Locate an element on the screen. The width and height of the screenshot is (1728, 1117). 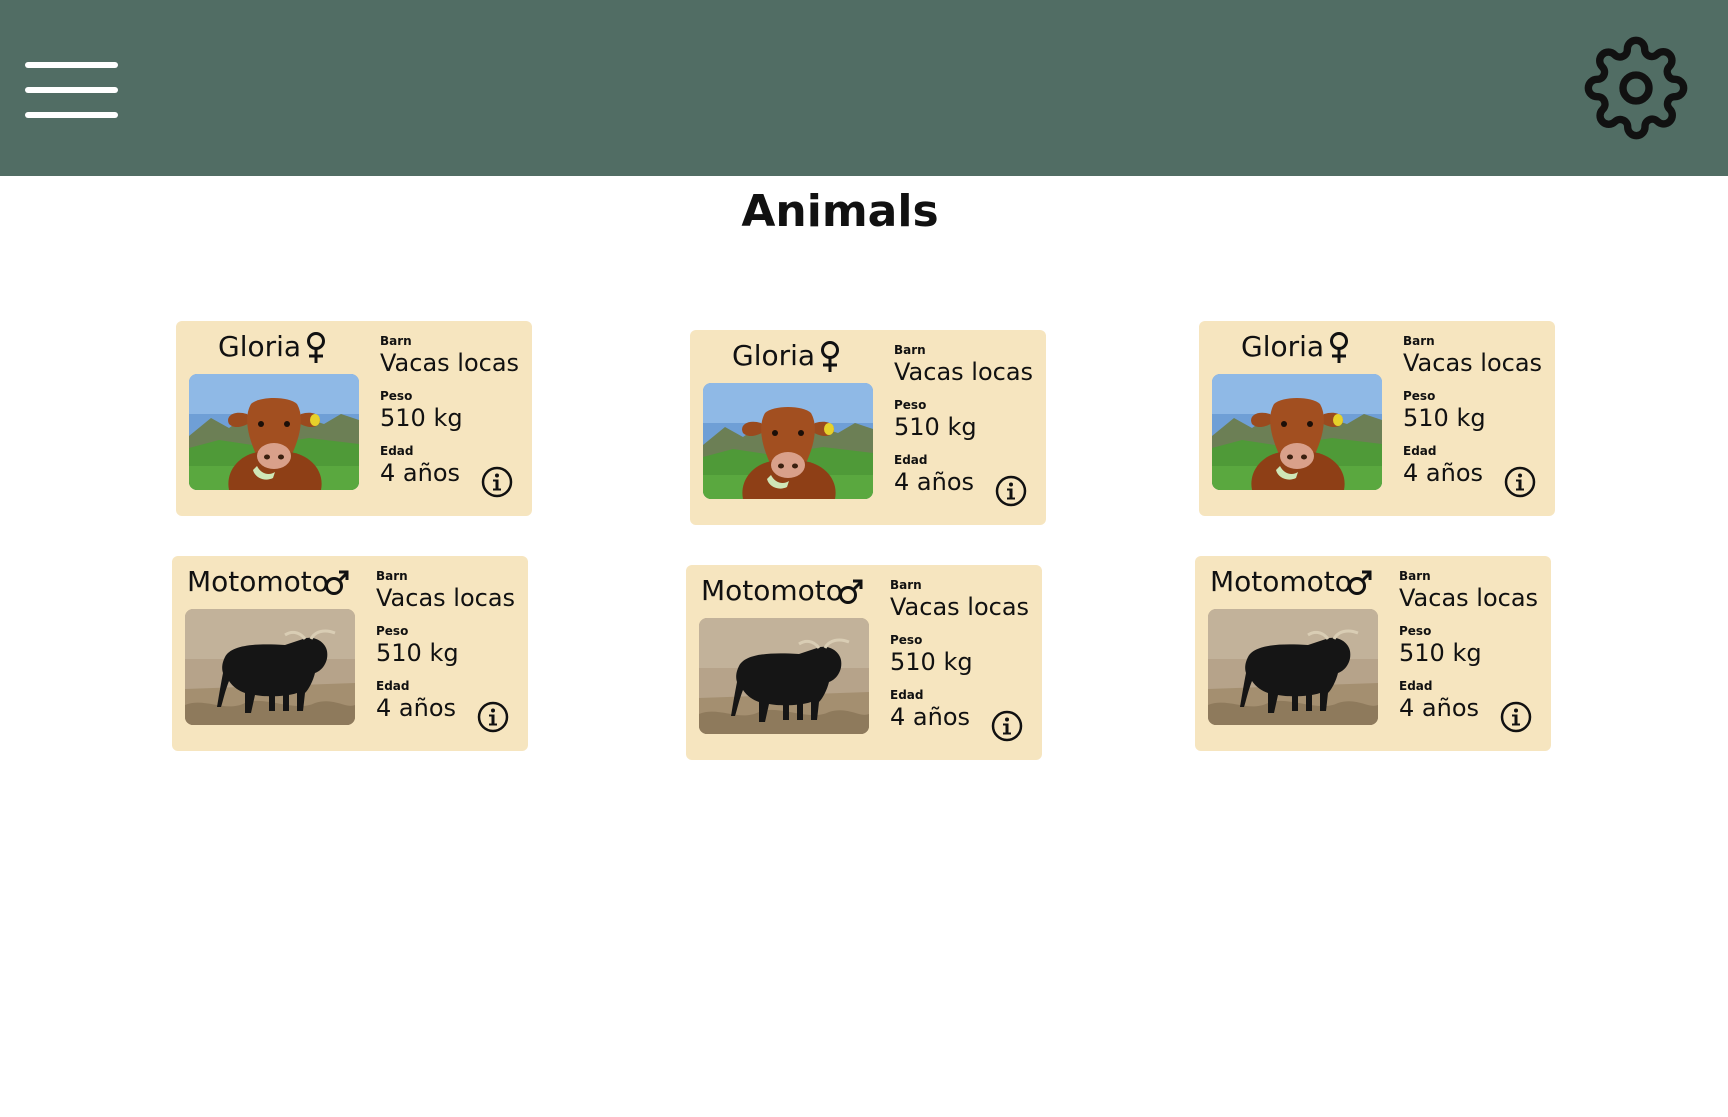
gear-icon is located at coordinates (1636, 88).